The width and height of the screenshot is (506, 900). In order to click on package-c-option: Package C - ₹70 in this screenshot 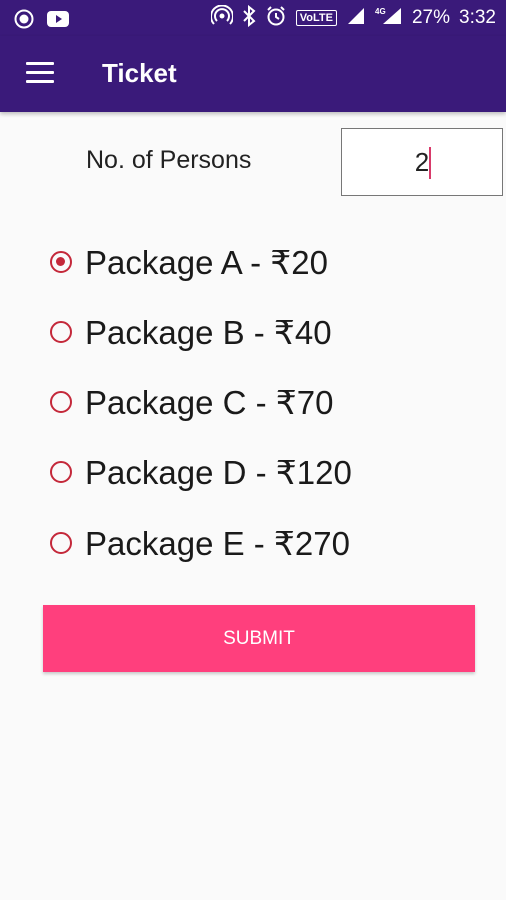, I will do `click(250, 402)`.